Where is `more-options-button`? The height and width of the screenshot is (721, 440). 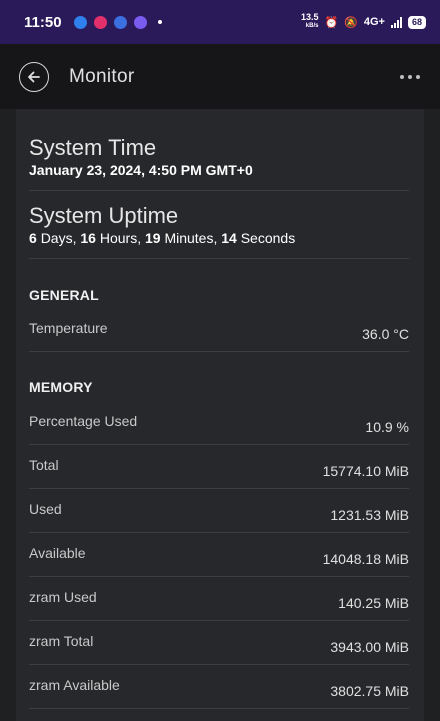 more-options-button is located at coordinates (410, 76).